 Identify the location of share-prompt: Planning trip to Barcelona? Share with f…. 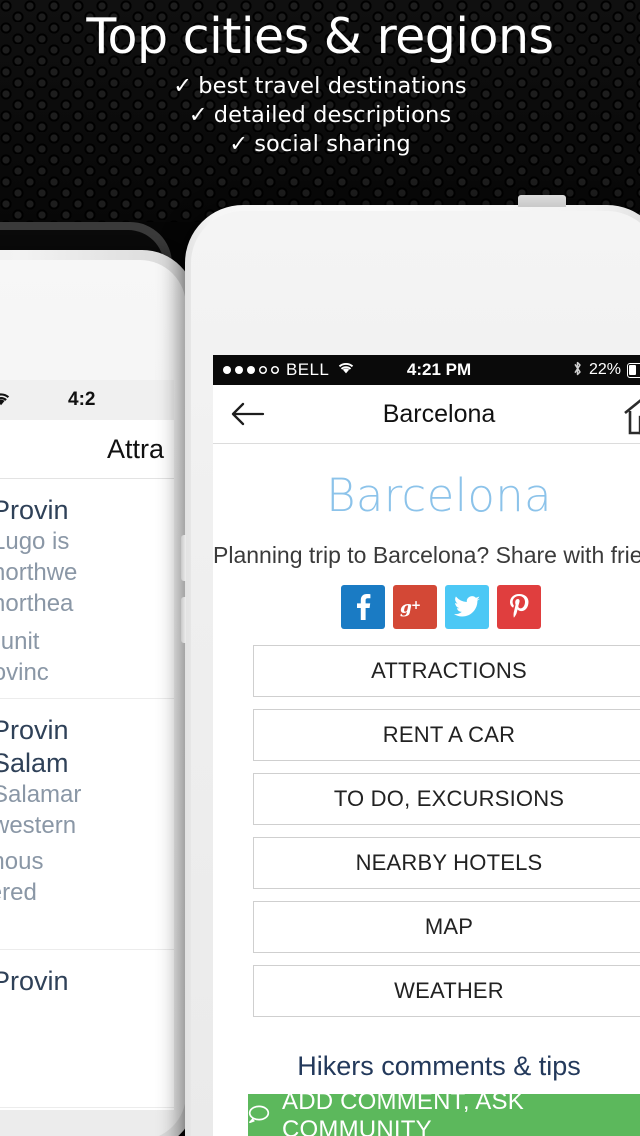
(426, 555).